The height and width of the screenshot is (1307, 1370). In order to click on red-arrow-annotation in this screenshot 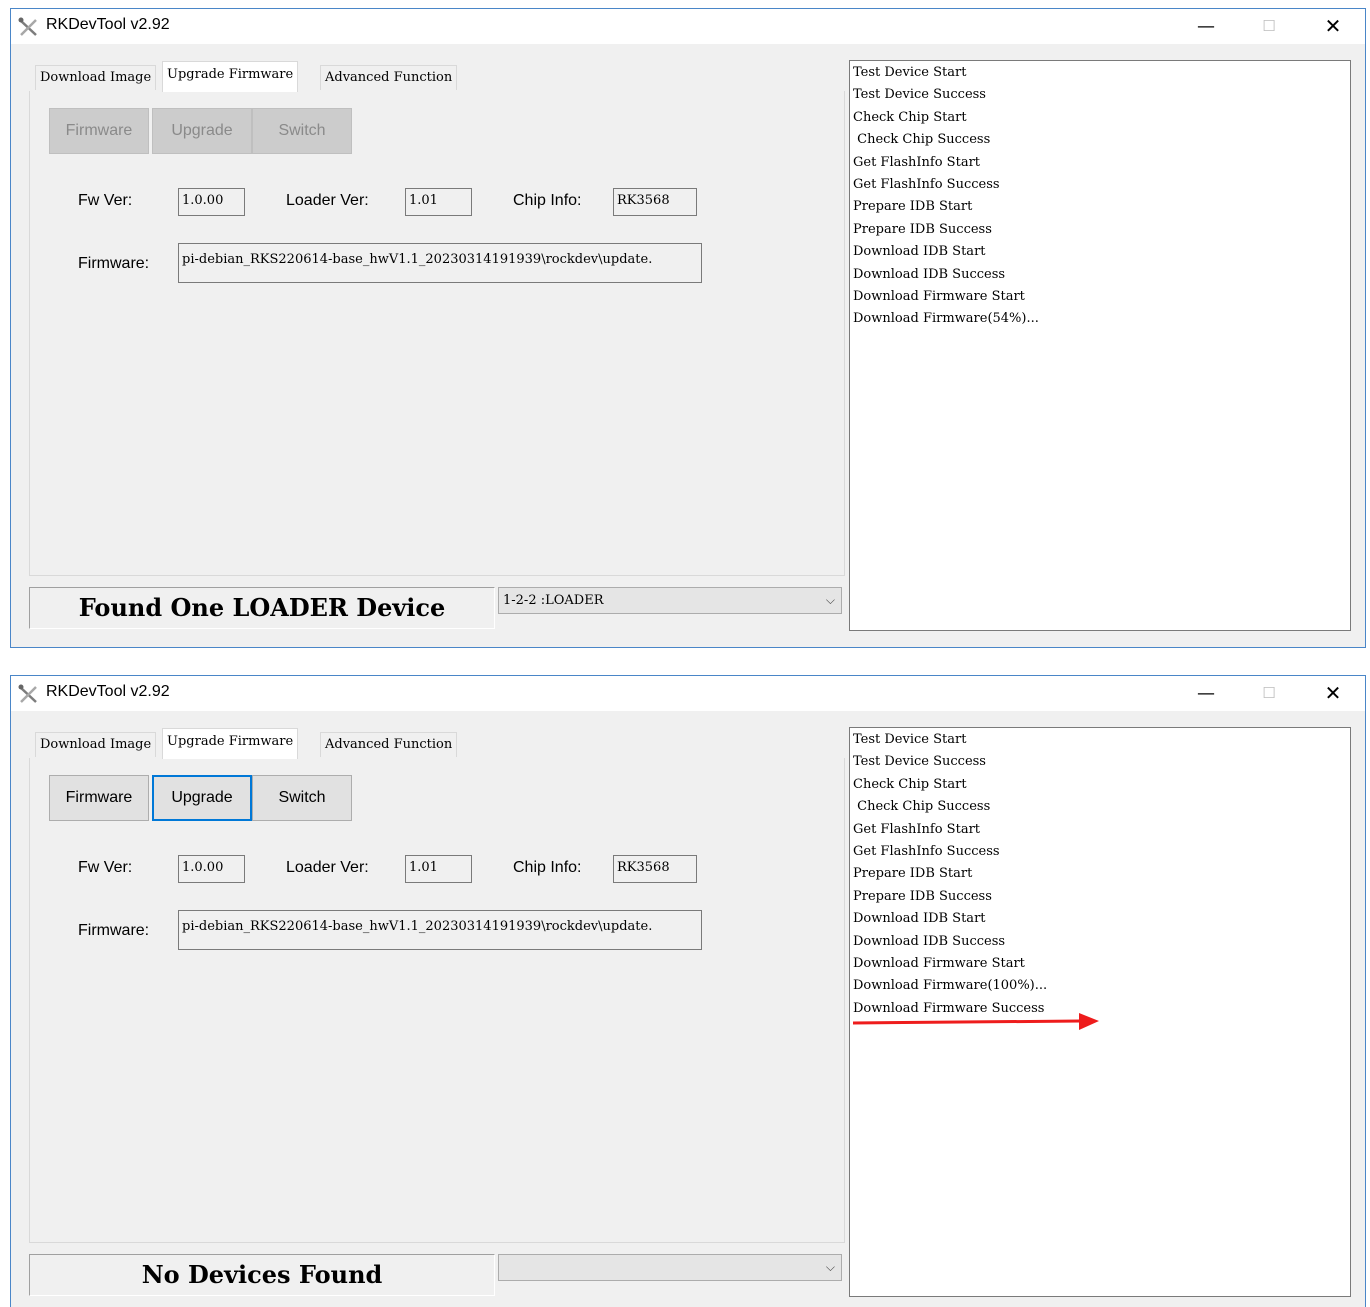, I will do `click(976, 1021)`.